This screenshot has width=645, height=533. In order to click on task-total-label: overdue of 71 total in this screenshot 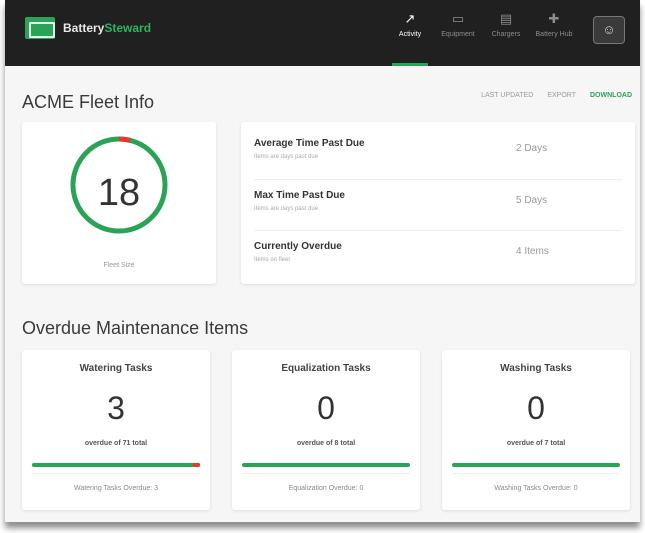, I will do `click(116, 443)`.